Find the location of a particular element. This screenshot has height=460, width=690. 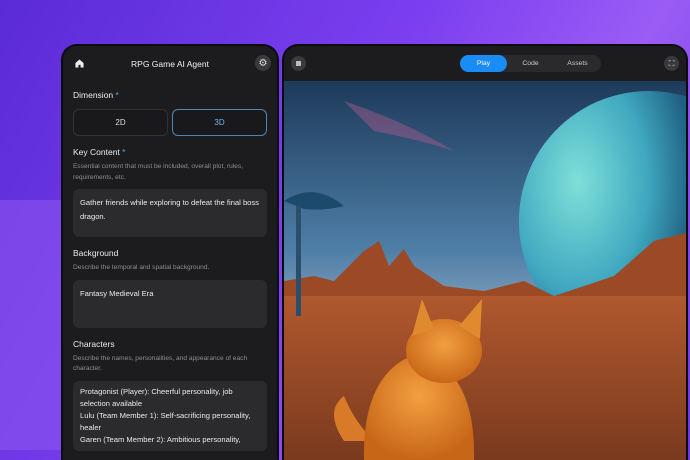

panel-header: RPG Game AI Agent ⚙ is located at coordinates (170, 64).